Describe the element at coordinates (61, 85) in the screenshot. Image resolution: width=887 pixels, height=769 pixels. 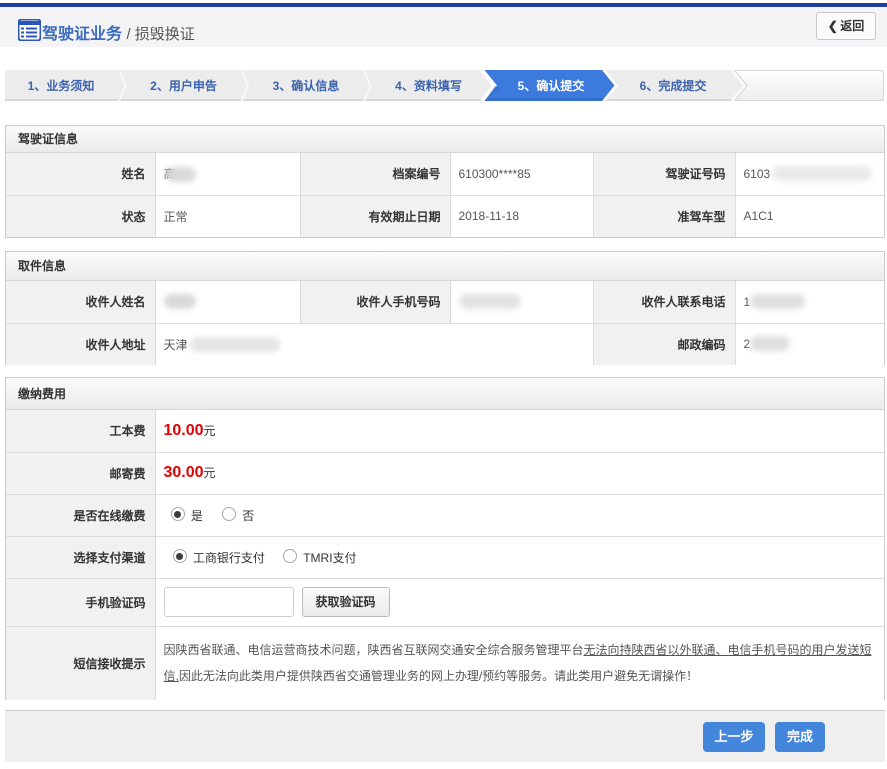
I see `svg-text: 1、业务须知` at that location.